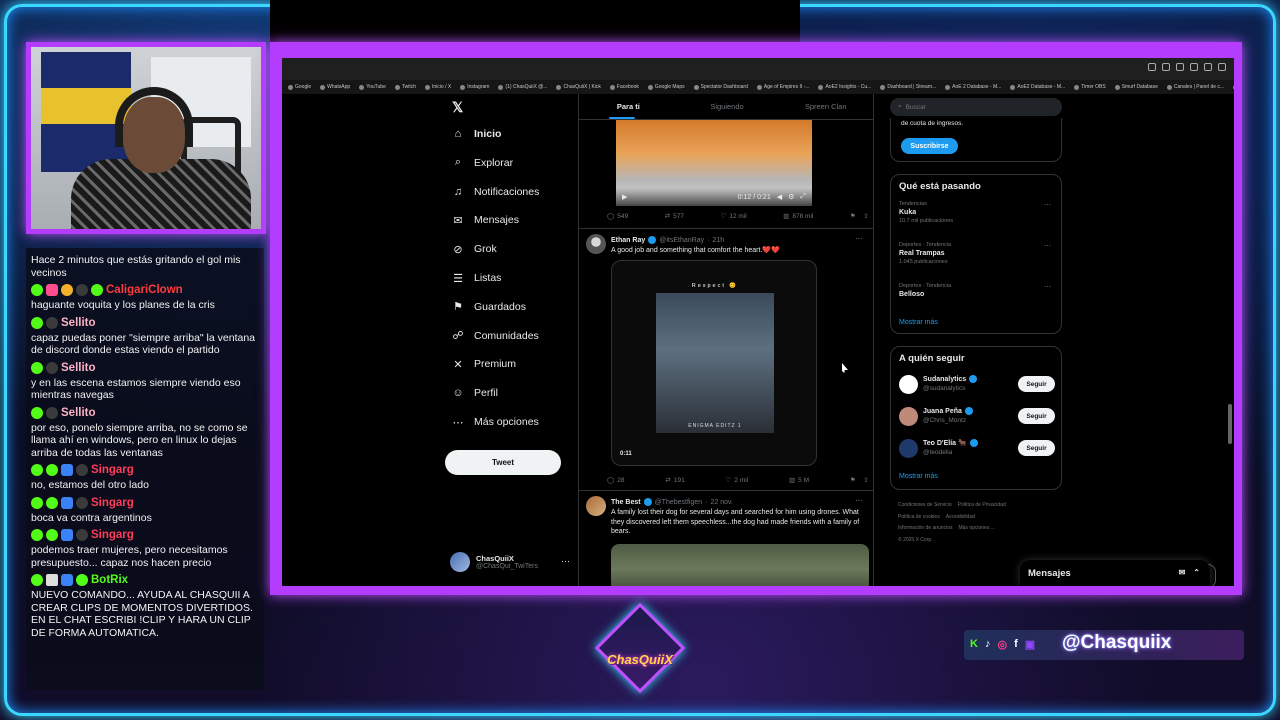  I want to click on chat-username: CaligariClown, so click(144, 290).